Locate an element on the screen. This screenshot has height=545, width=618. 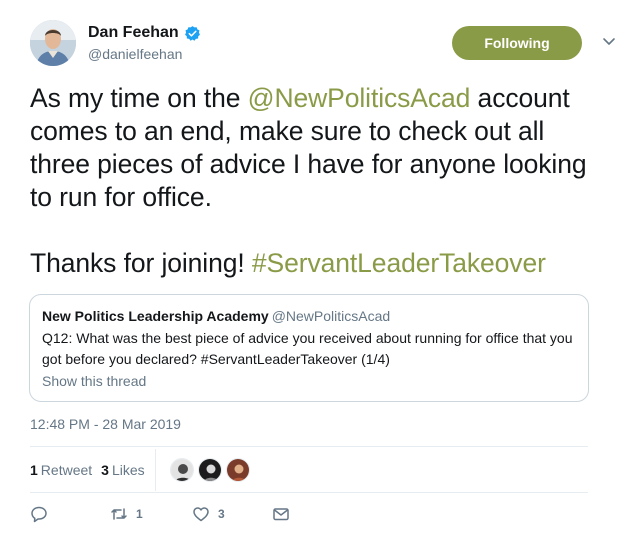
verified-badge-icon is located at coordinates (192, 33).